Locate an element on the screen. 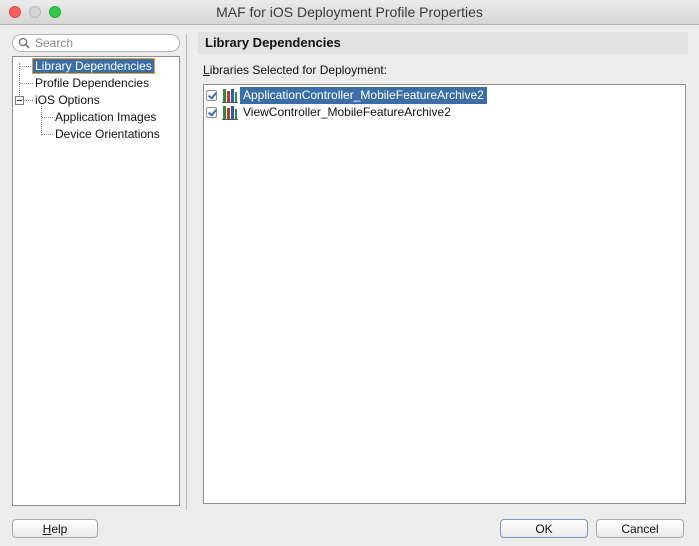  help-label: elp is located at coordinates (59, 529).